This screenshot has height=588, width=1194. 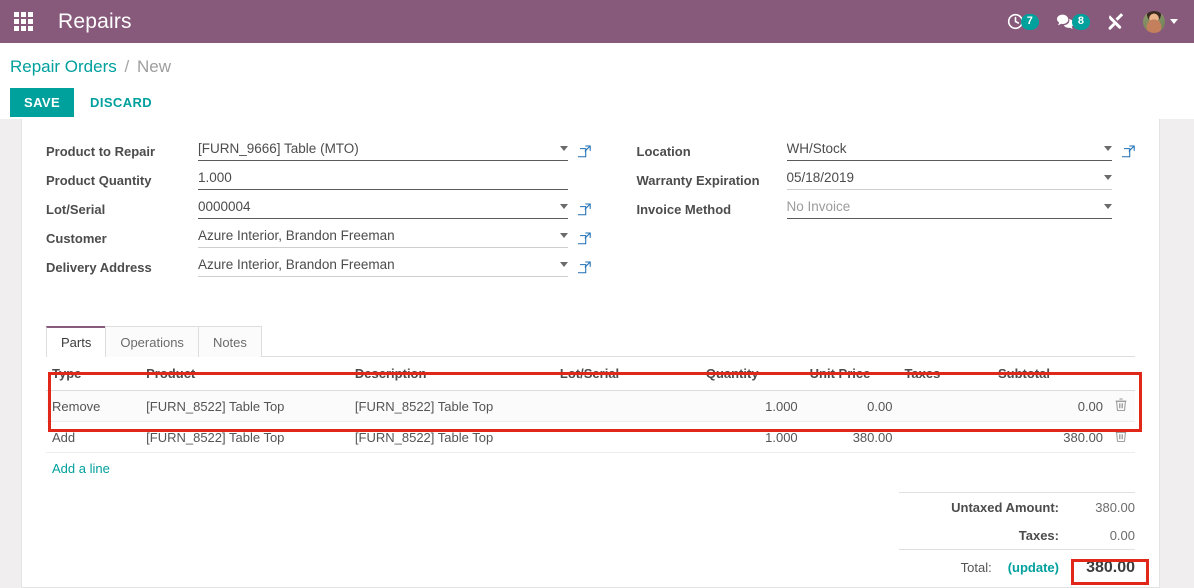 What do you see at coordinates (949, 209) in the screenshot?
I see `field-input: No Invoice` at bounding box center [949, 209].